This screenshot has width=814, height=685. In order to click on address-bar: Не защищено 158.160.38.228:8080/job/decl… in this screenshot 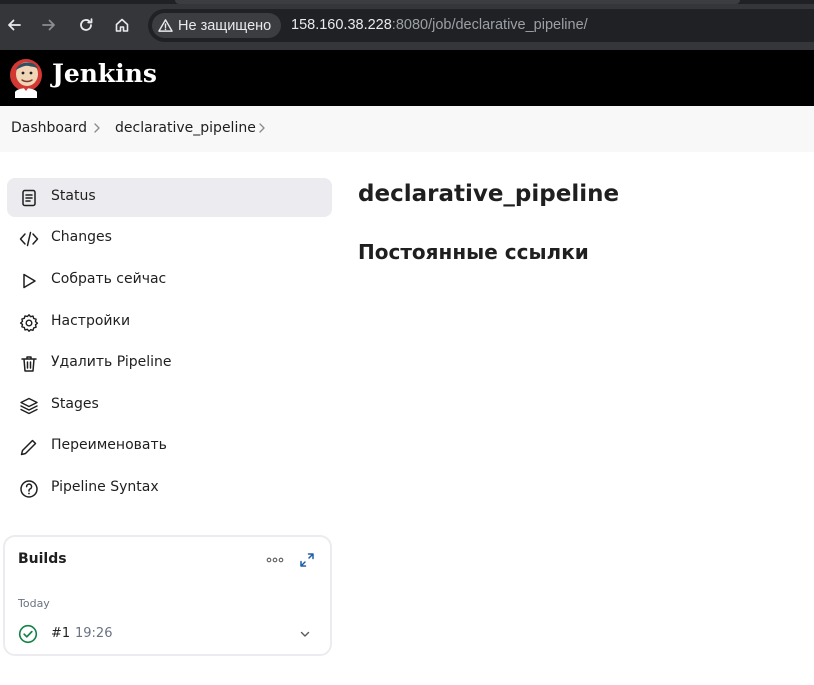, I will do `click(481, 25)`.